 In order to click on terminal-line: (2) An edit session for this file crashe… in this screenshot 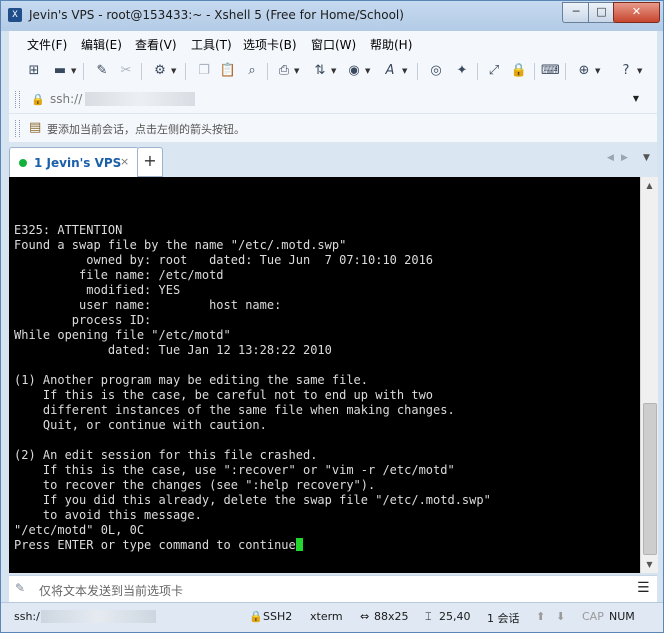, I will do `click(166, 455)`.